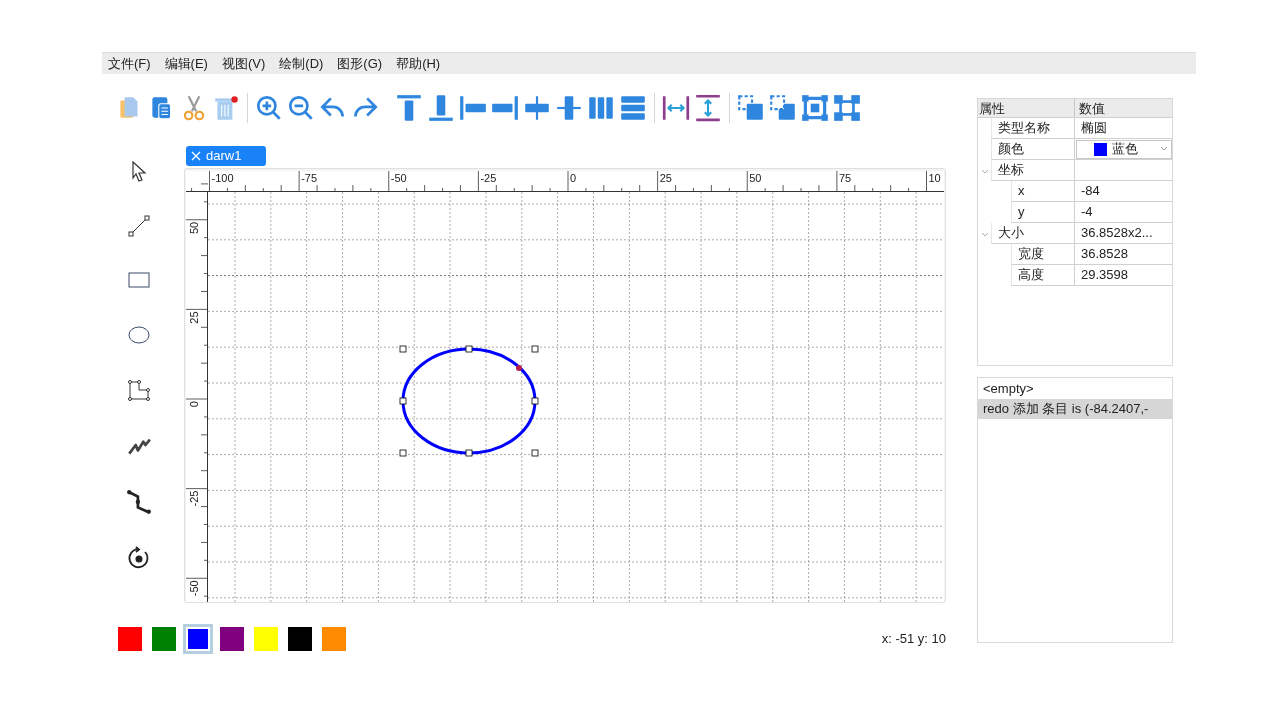  I want to click on property-name: 类型名称, so click(1024, 128).